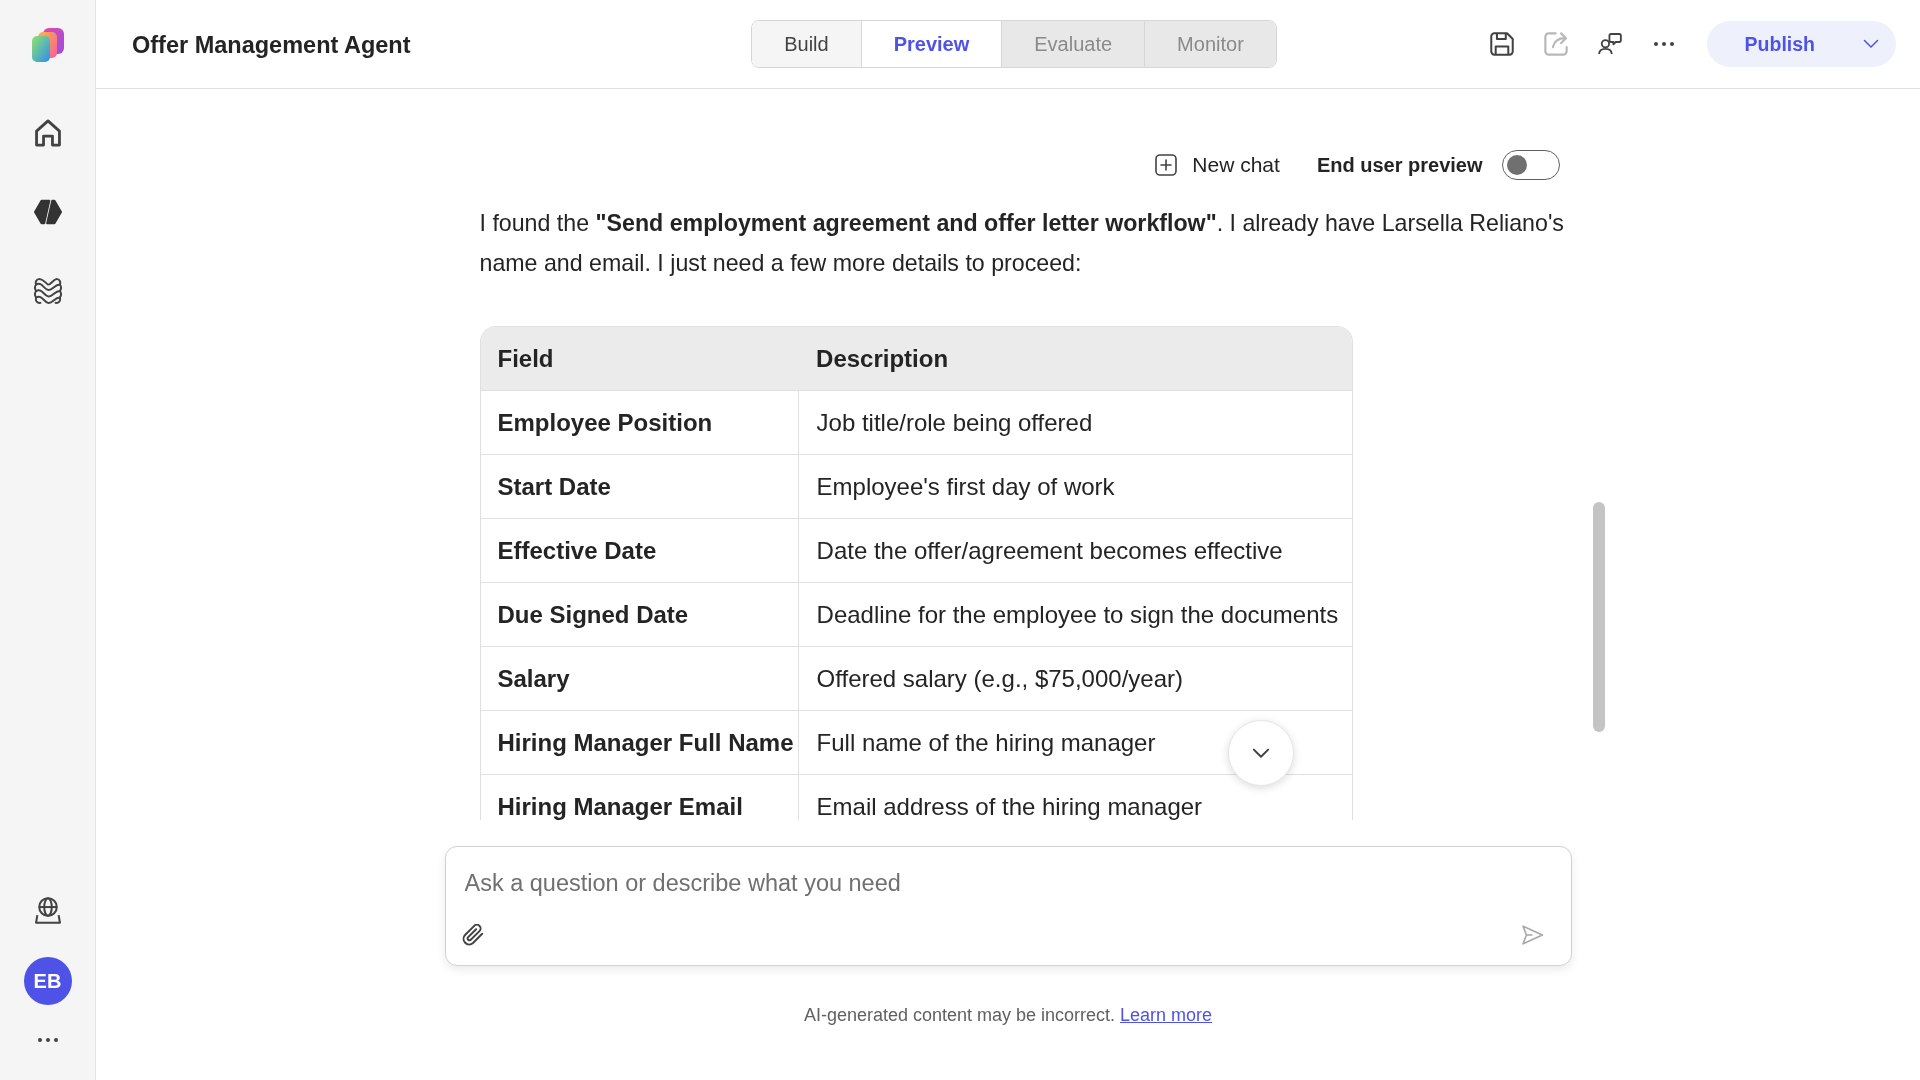 This screenshot has width=1920, height=1080. Describe the element at coordinates (639, 550) in the screenshot. I see `table-cell: Effective Date` at that location.